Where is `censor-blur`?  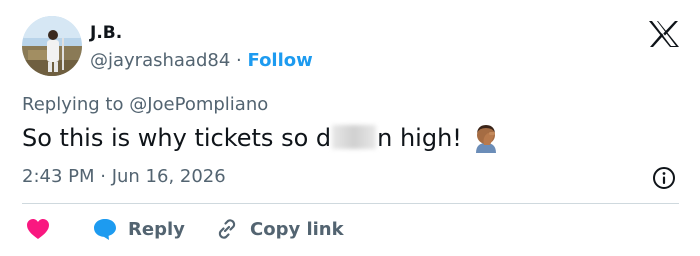 censor-blur is located at coordinates (354, 137).